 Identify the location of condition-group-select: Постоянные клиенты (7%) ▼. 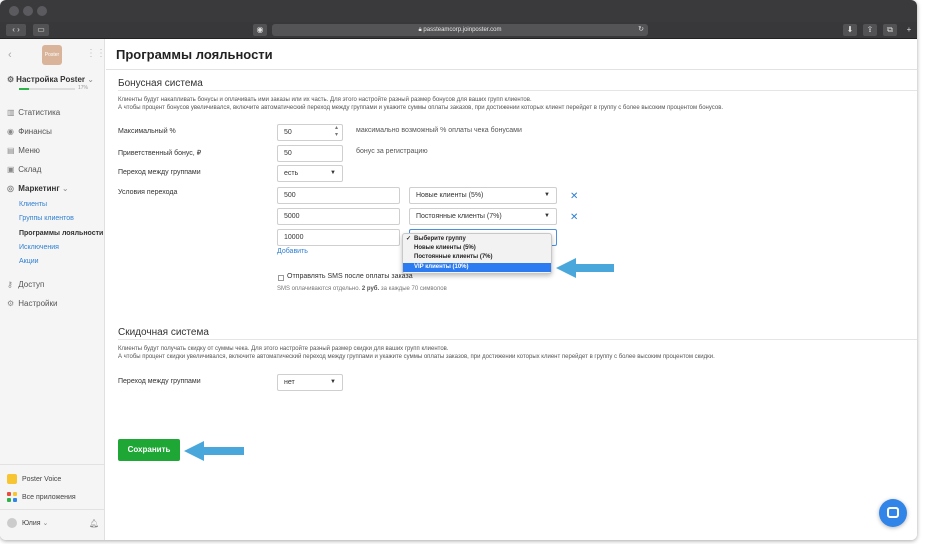
(483, 216).